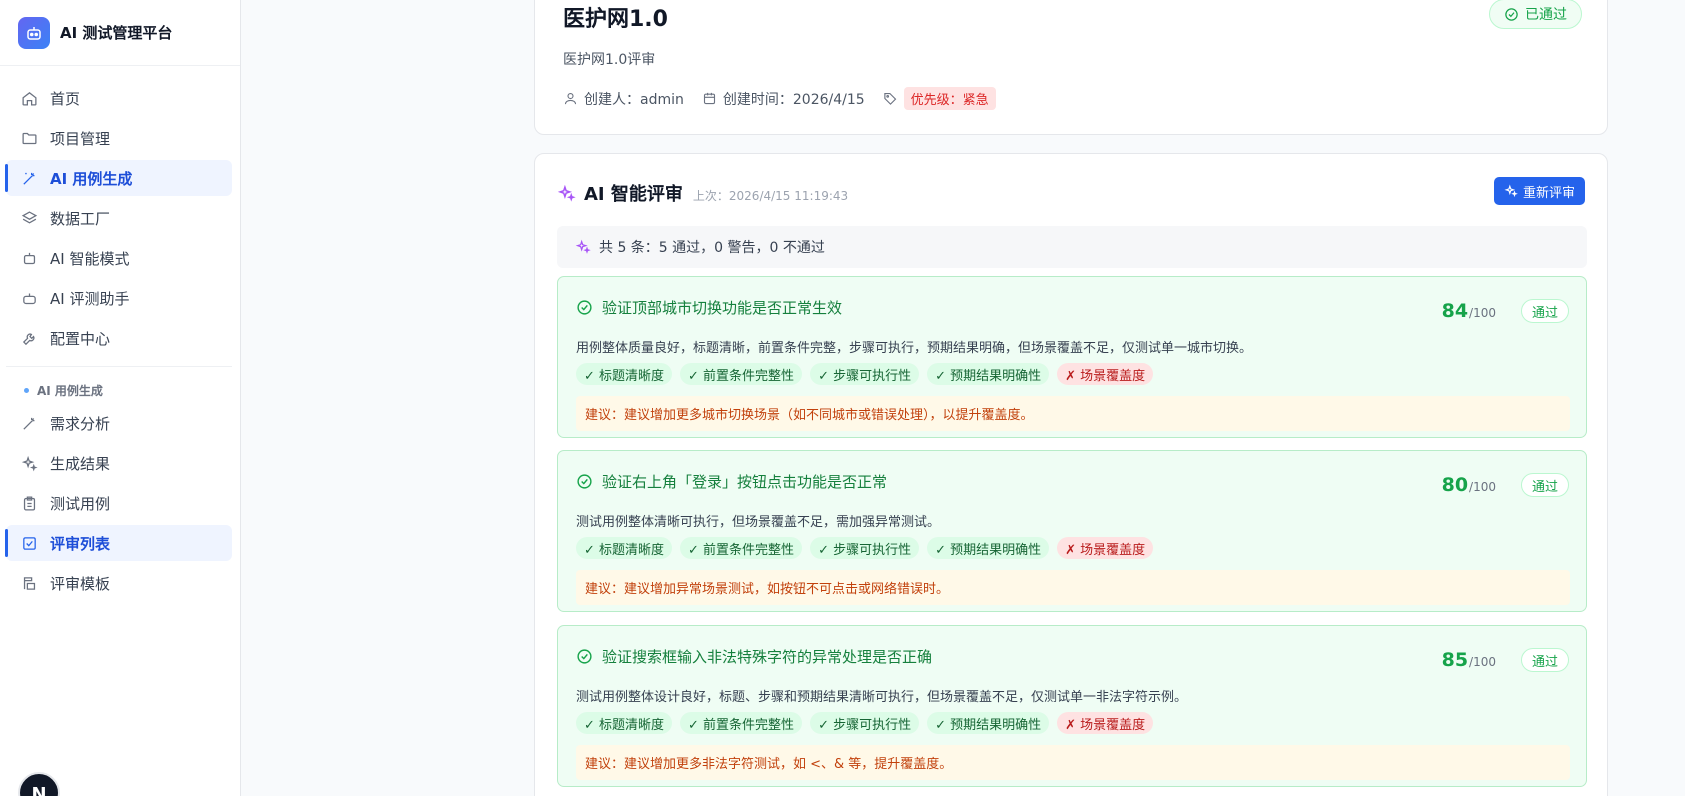 Image resolution: width=1685 pixels, height=796 pixels. Describe the element at coordinates (29, 258) in the screenshot. I see `robot-icon` at that location.